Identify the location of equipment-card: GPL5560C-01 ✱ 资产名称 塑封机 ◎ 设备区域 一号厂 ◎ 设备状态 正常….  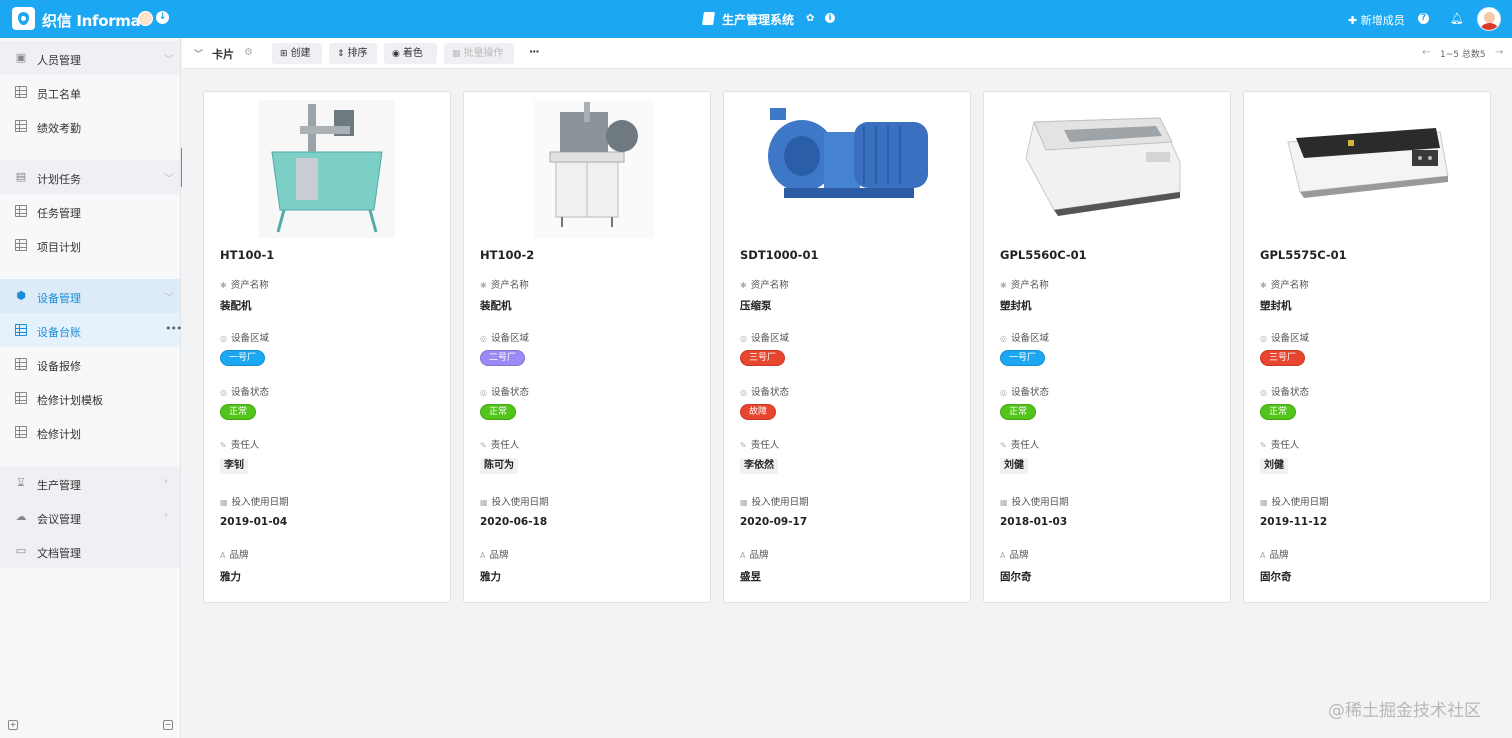
(1107, 347).